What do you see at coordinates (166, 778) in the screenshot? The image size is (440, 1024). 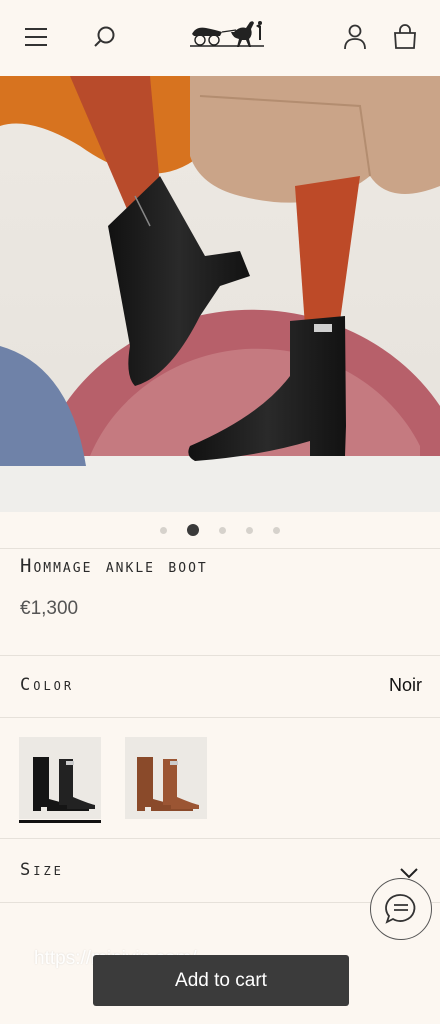 I see `color-swatch-brown` at bounding box center [166, 778].